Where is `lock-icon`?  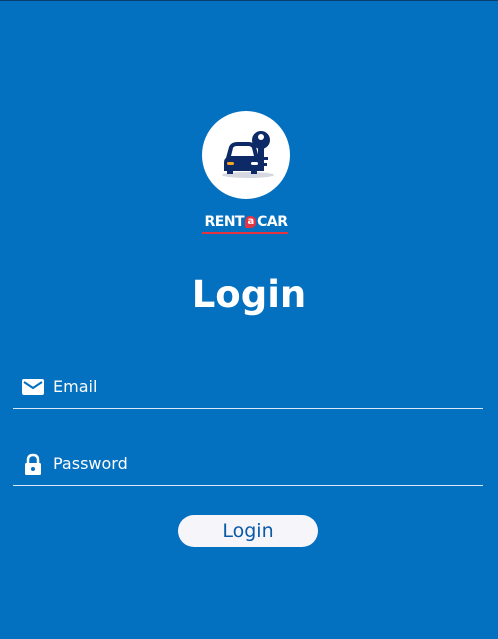 lock-icon is located at coordinates (33, 464).